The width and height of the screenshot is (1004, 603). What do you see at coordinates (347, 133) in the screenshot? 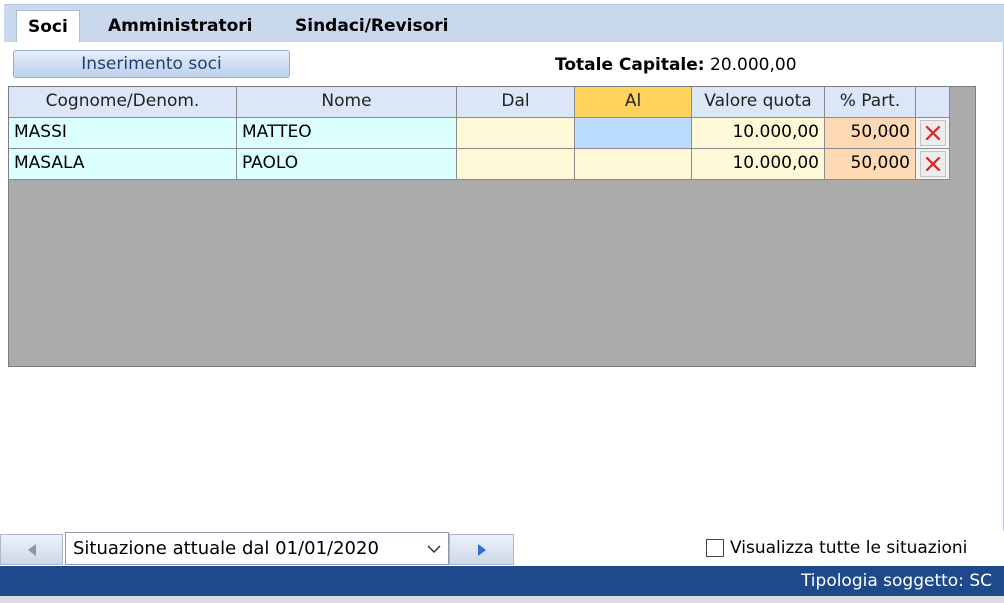
I see `cell-nome: MATTEO` at bounding box center [347, 133].